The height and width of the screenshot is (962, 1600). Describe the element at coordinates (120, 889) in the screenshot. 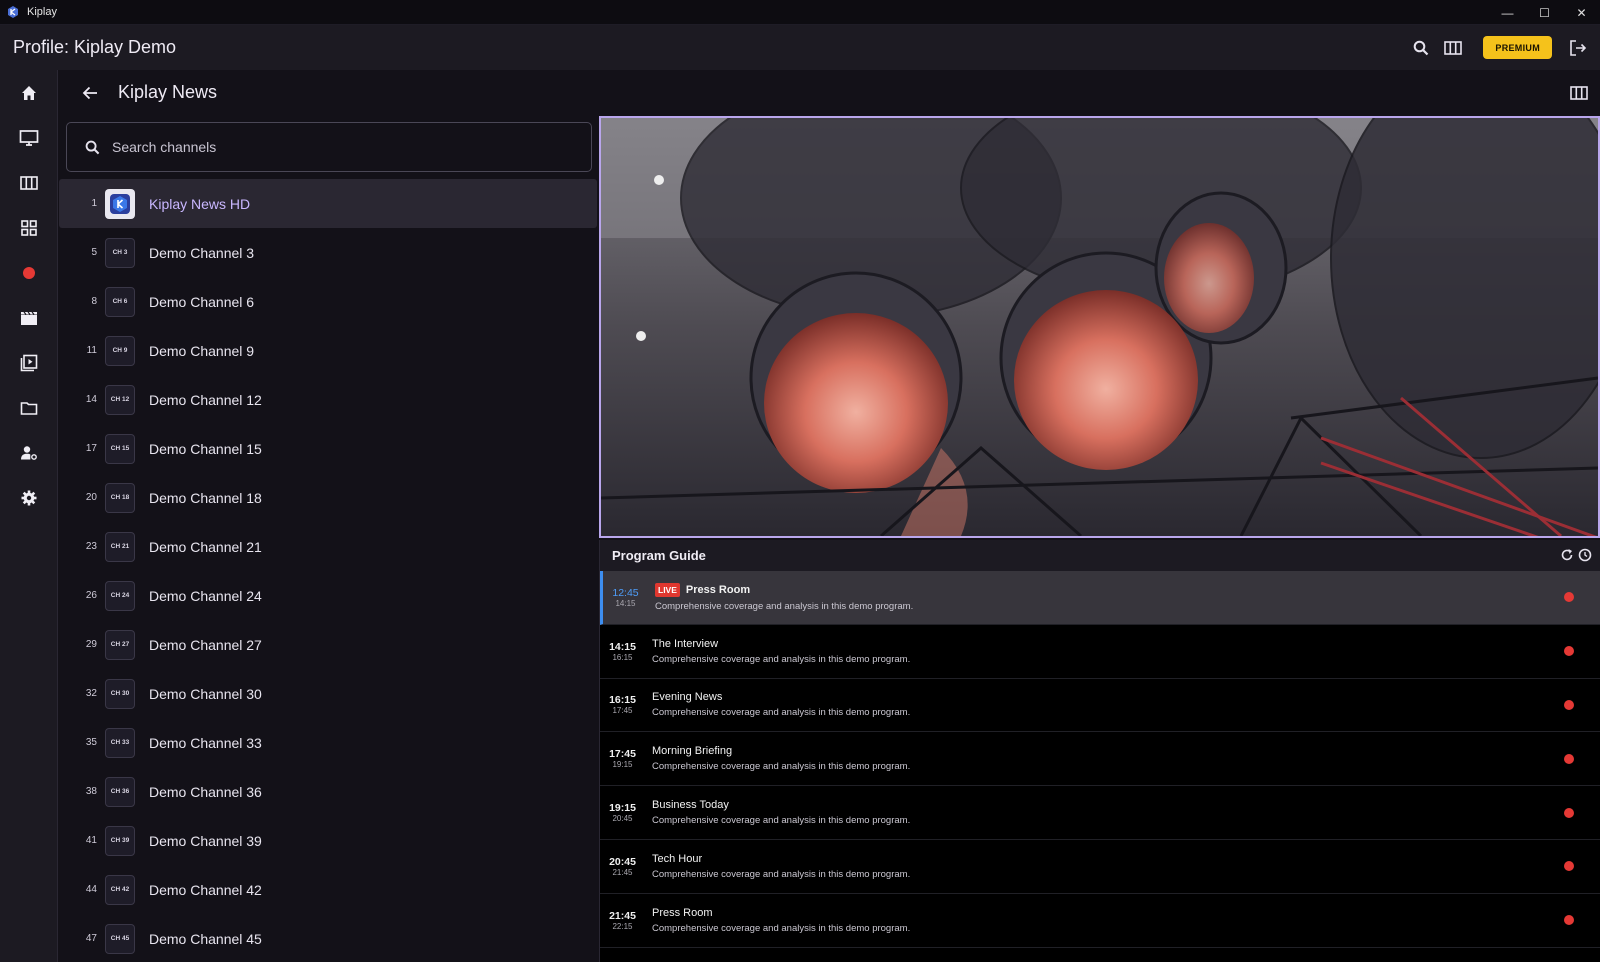

I see `channel-logo: CH 42` at that location.